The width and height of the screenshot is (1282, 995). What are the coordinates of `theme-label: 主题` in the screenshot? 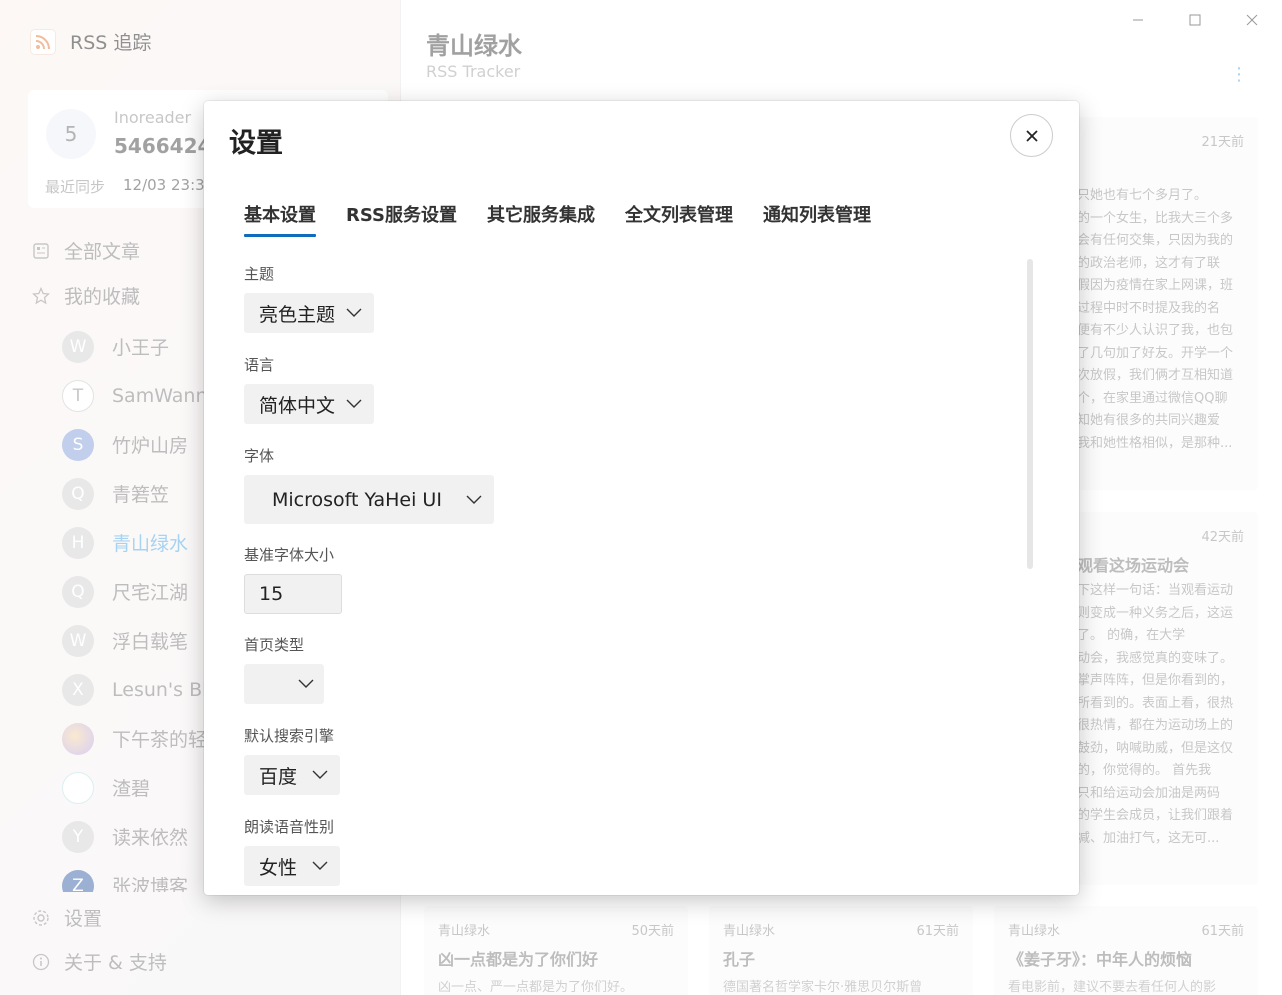 It's located at (259, 274).